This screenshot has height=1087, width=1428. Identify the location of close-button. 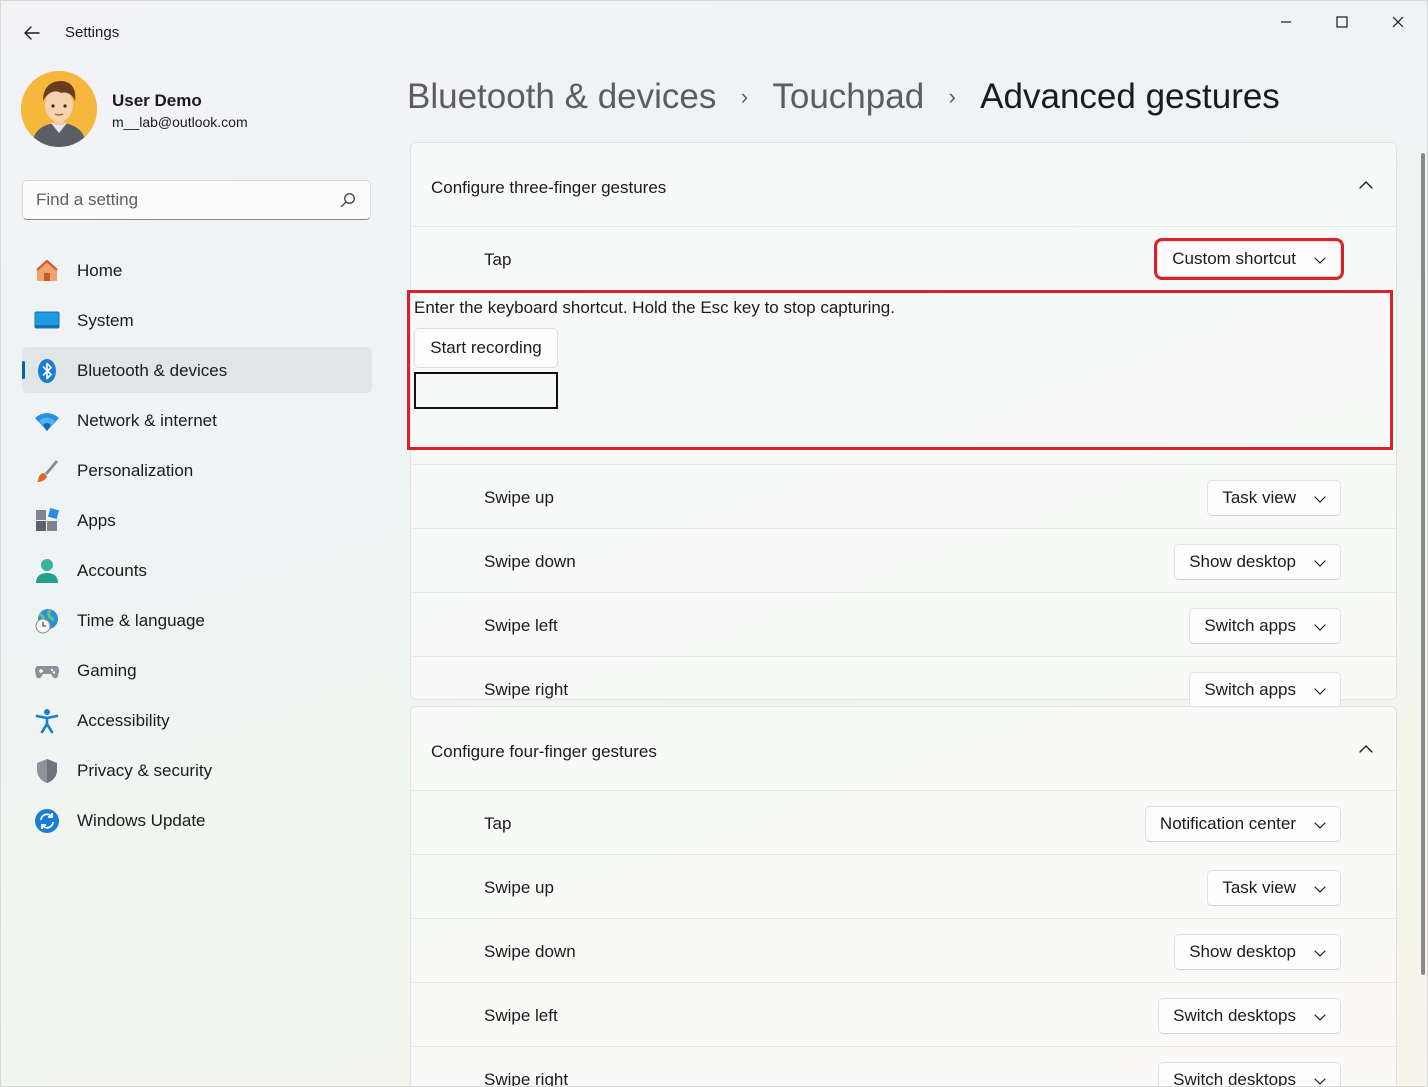
(1398, 22).